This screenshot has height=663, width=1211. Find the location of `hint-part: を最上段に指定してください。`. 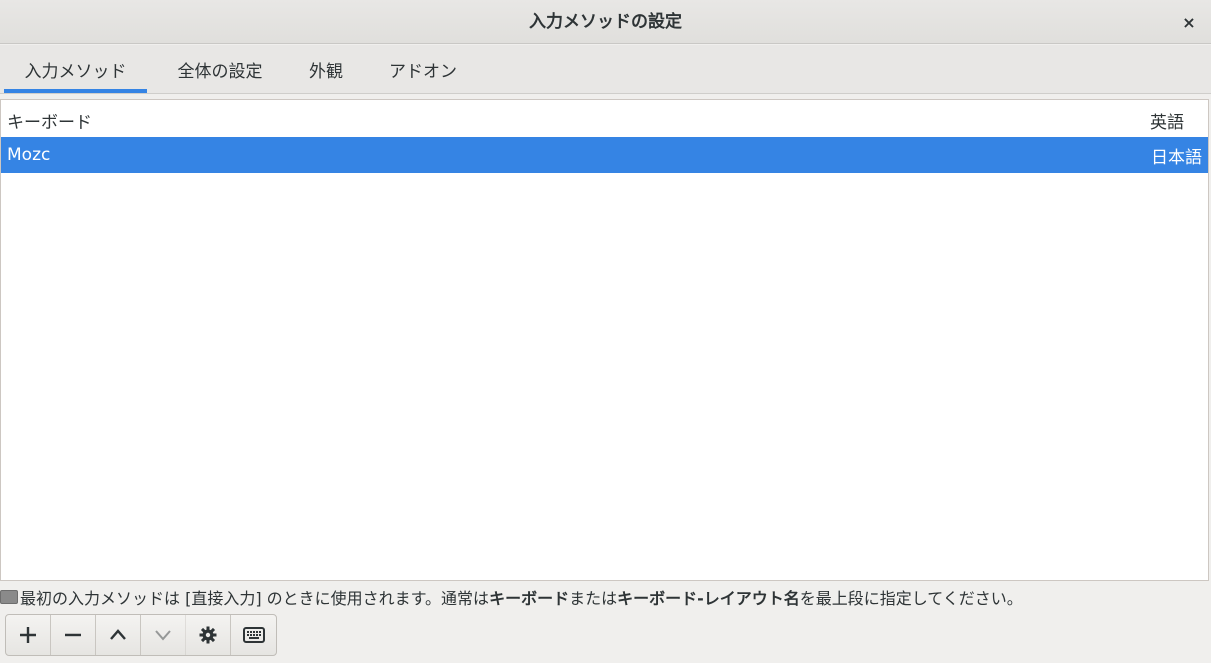

hint-part: を最上段に指定してください。 is located at coordinates (911, 598).